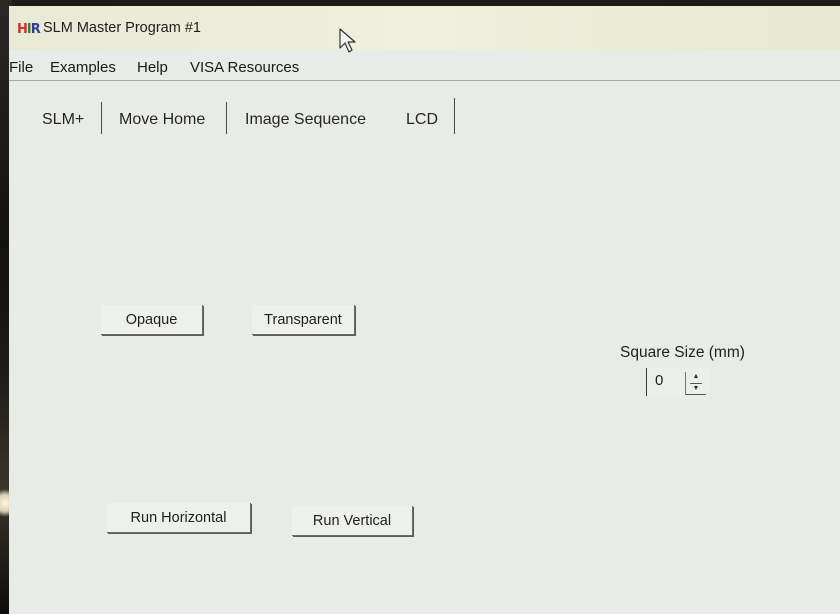  What do you see at coordinates (305, 120) in the screenshot?
I see `tab-image-sequence: Image Sequence` at bounding box center [305, 120].